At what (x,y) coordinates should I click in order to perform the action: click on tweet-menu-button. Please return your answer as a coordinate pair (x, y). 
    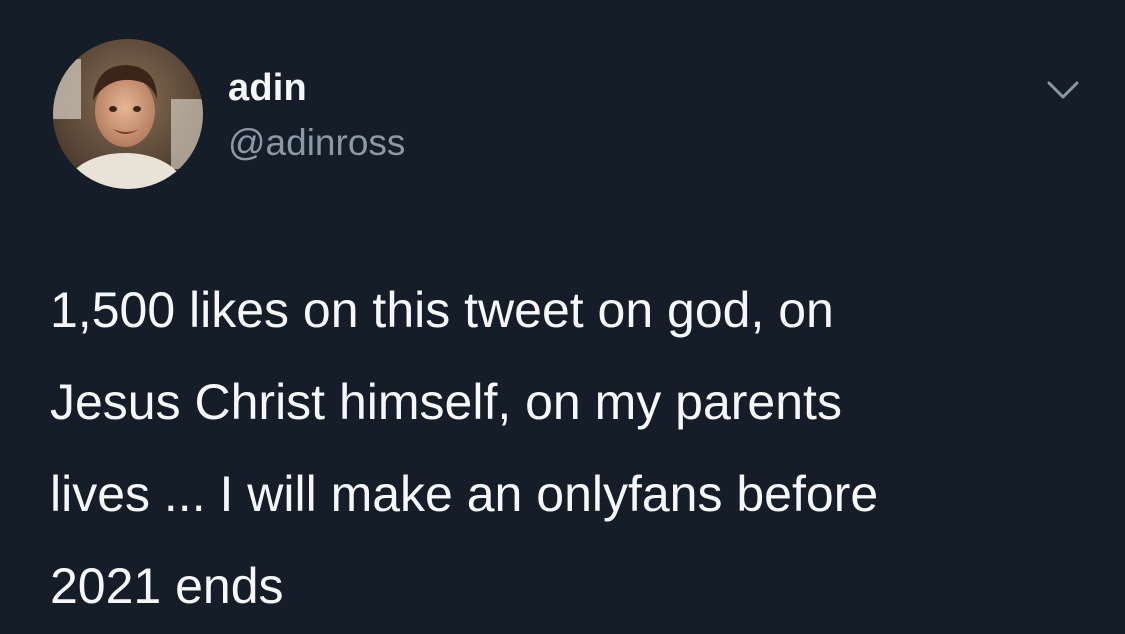
    Looking at the image, I should click on (1063, 90).